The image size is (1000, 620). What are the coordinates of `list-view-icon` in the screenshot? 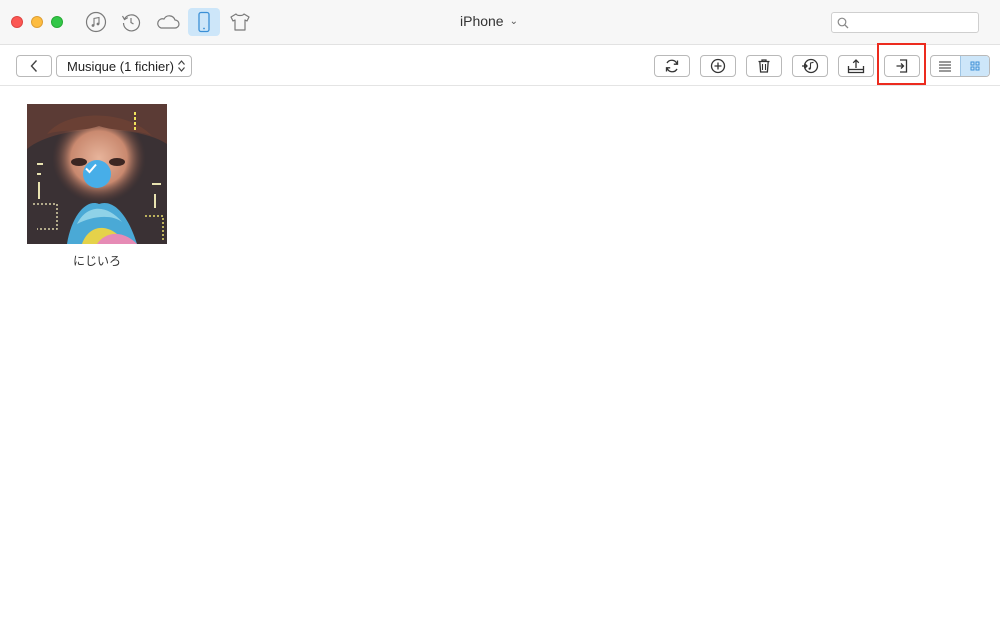 It's located at (945, 66).